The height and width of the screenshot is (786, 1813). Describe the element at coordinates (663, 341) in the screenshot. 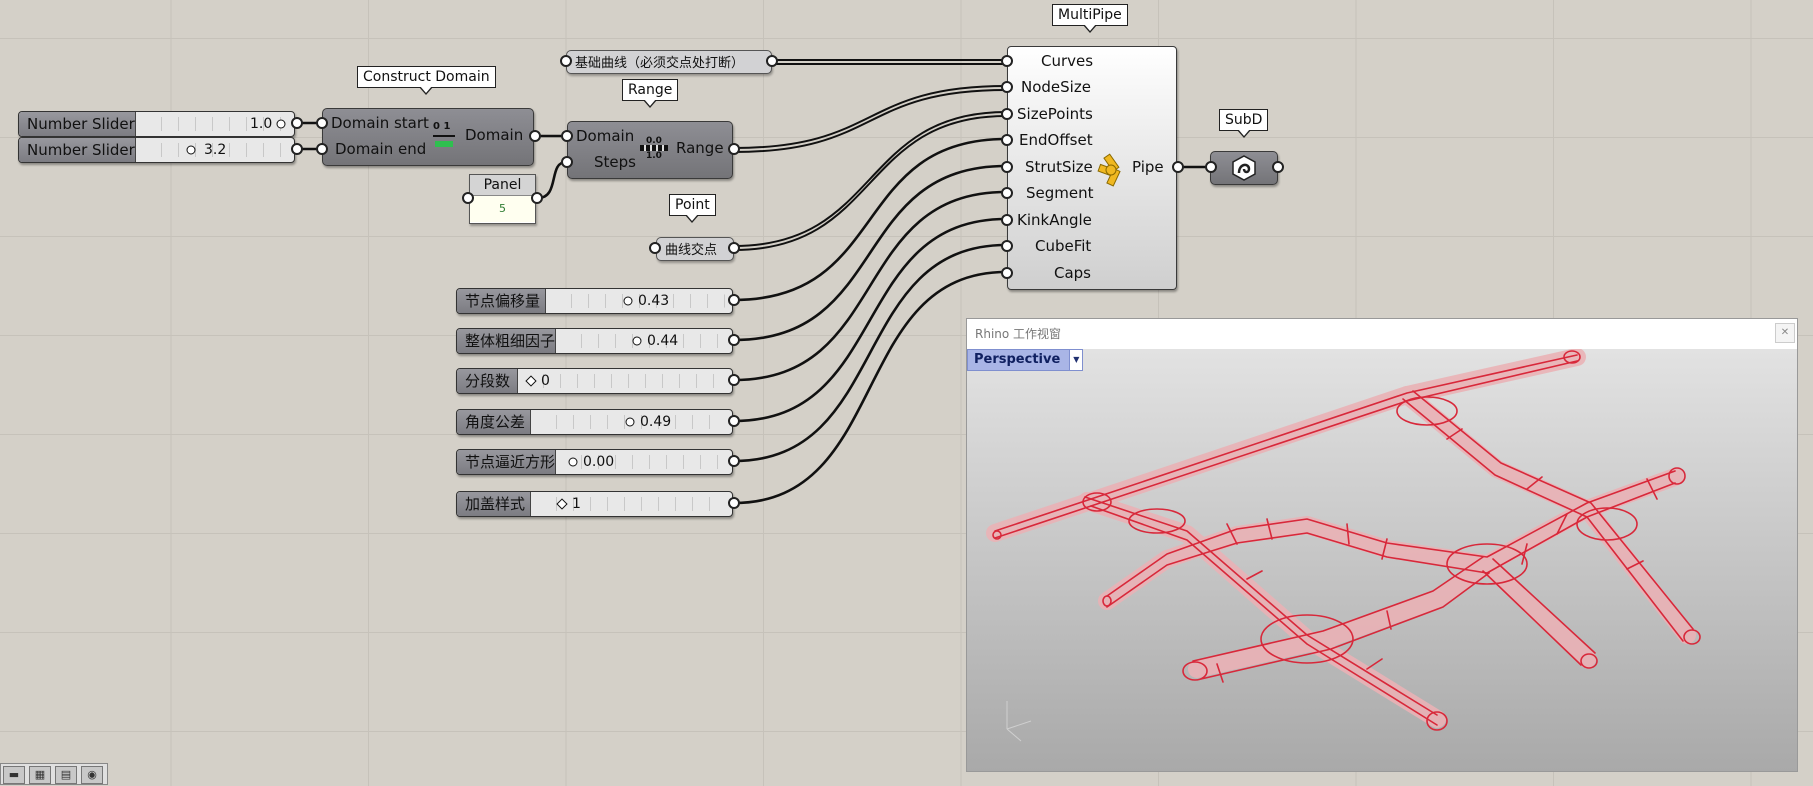

I see `slider-value: 0.44` at that location.